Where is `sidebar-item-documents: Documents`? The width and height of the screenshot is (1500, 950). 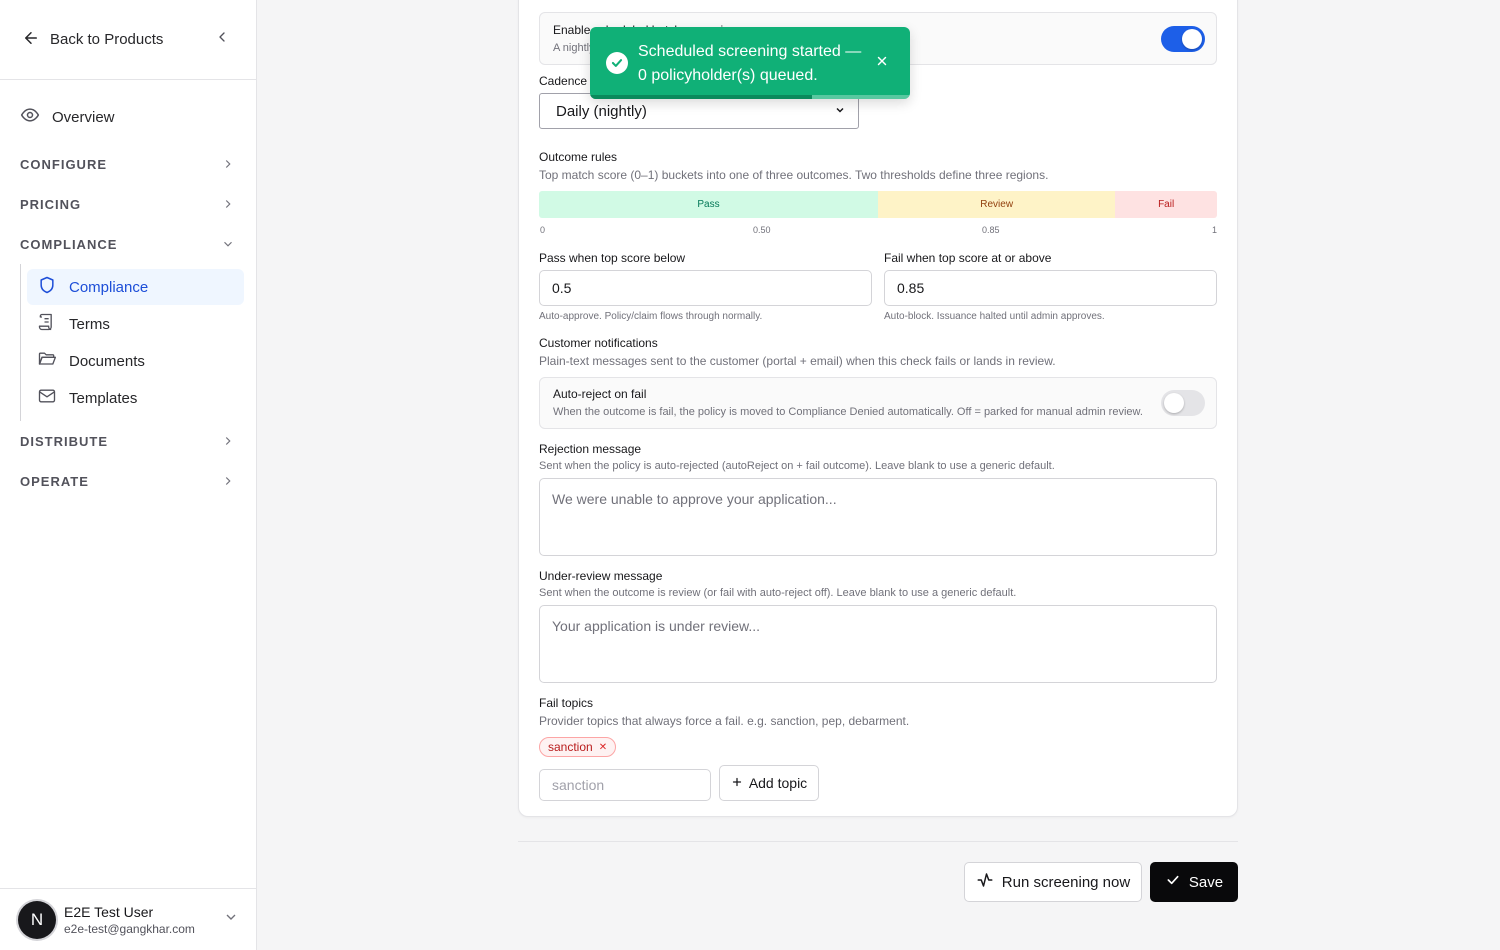
sidebar-item-documents: Documents is located at coordinates (135, 361).